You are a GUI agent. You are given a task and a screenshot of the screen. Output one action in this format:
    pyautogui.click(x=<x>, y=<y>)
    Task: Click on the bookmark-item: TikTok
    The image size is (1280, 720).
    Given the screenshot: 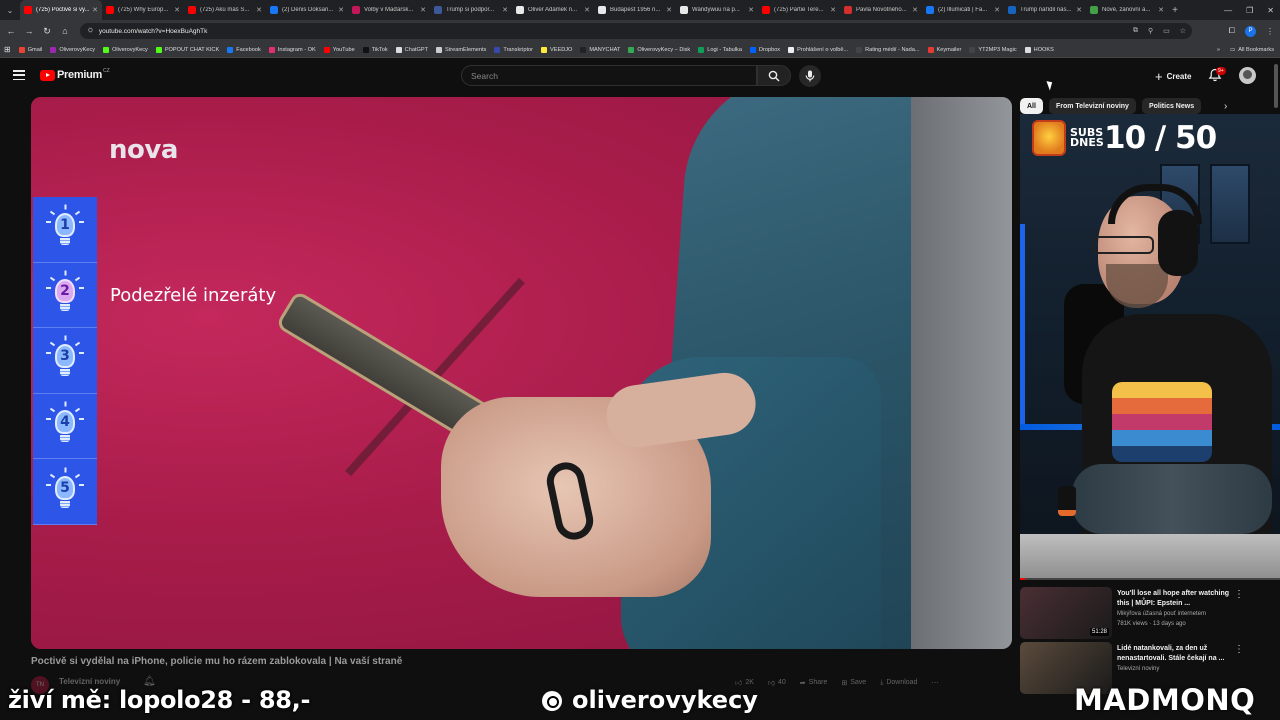 What is the action you would take?
    pyautogui.click(x=375, y=49)
    